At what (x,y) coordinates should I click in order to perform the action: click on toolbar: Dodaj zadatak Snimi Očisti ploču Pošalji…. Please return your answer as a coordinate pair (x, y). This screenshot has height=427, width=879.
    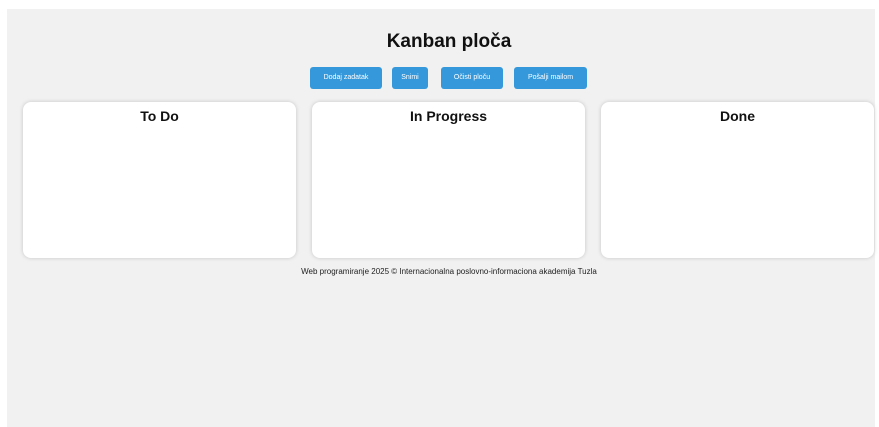
    Looking at the image, I should click on (443, 78).